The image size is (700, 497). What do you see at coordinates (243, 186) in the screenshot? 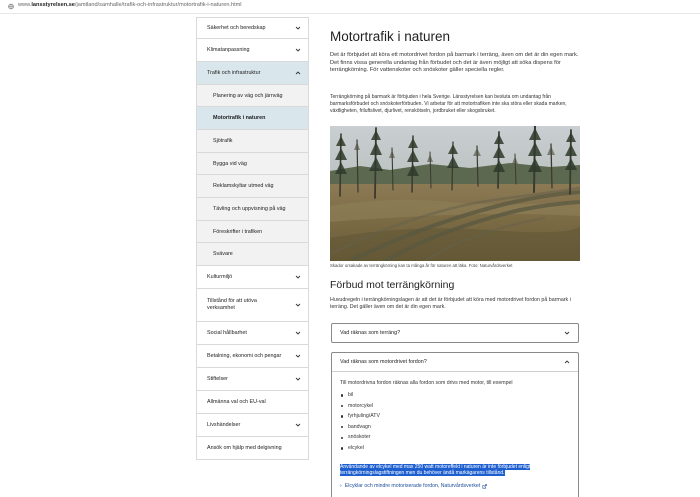
I see `sidebar-item-label: Reklamskyltar utmed väg` at bounding box center [243, 186].